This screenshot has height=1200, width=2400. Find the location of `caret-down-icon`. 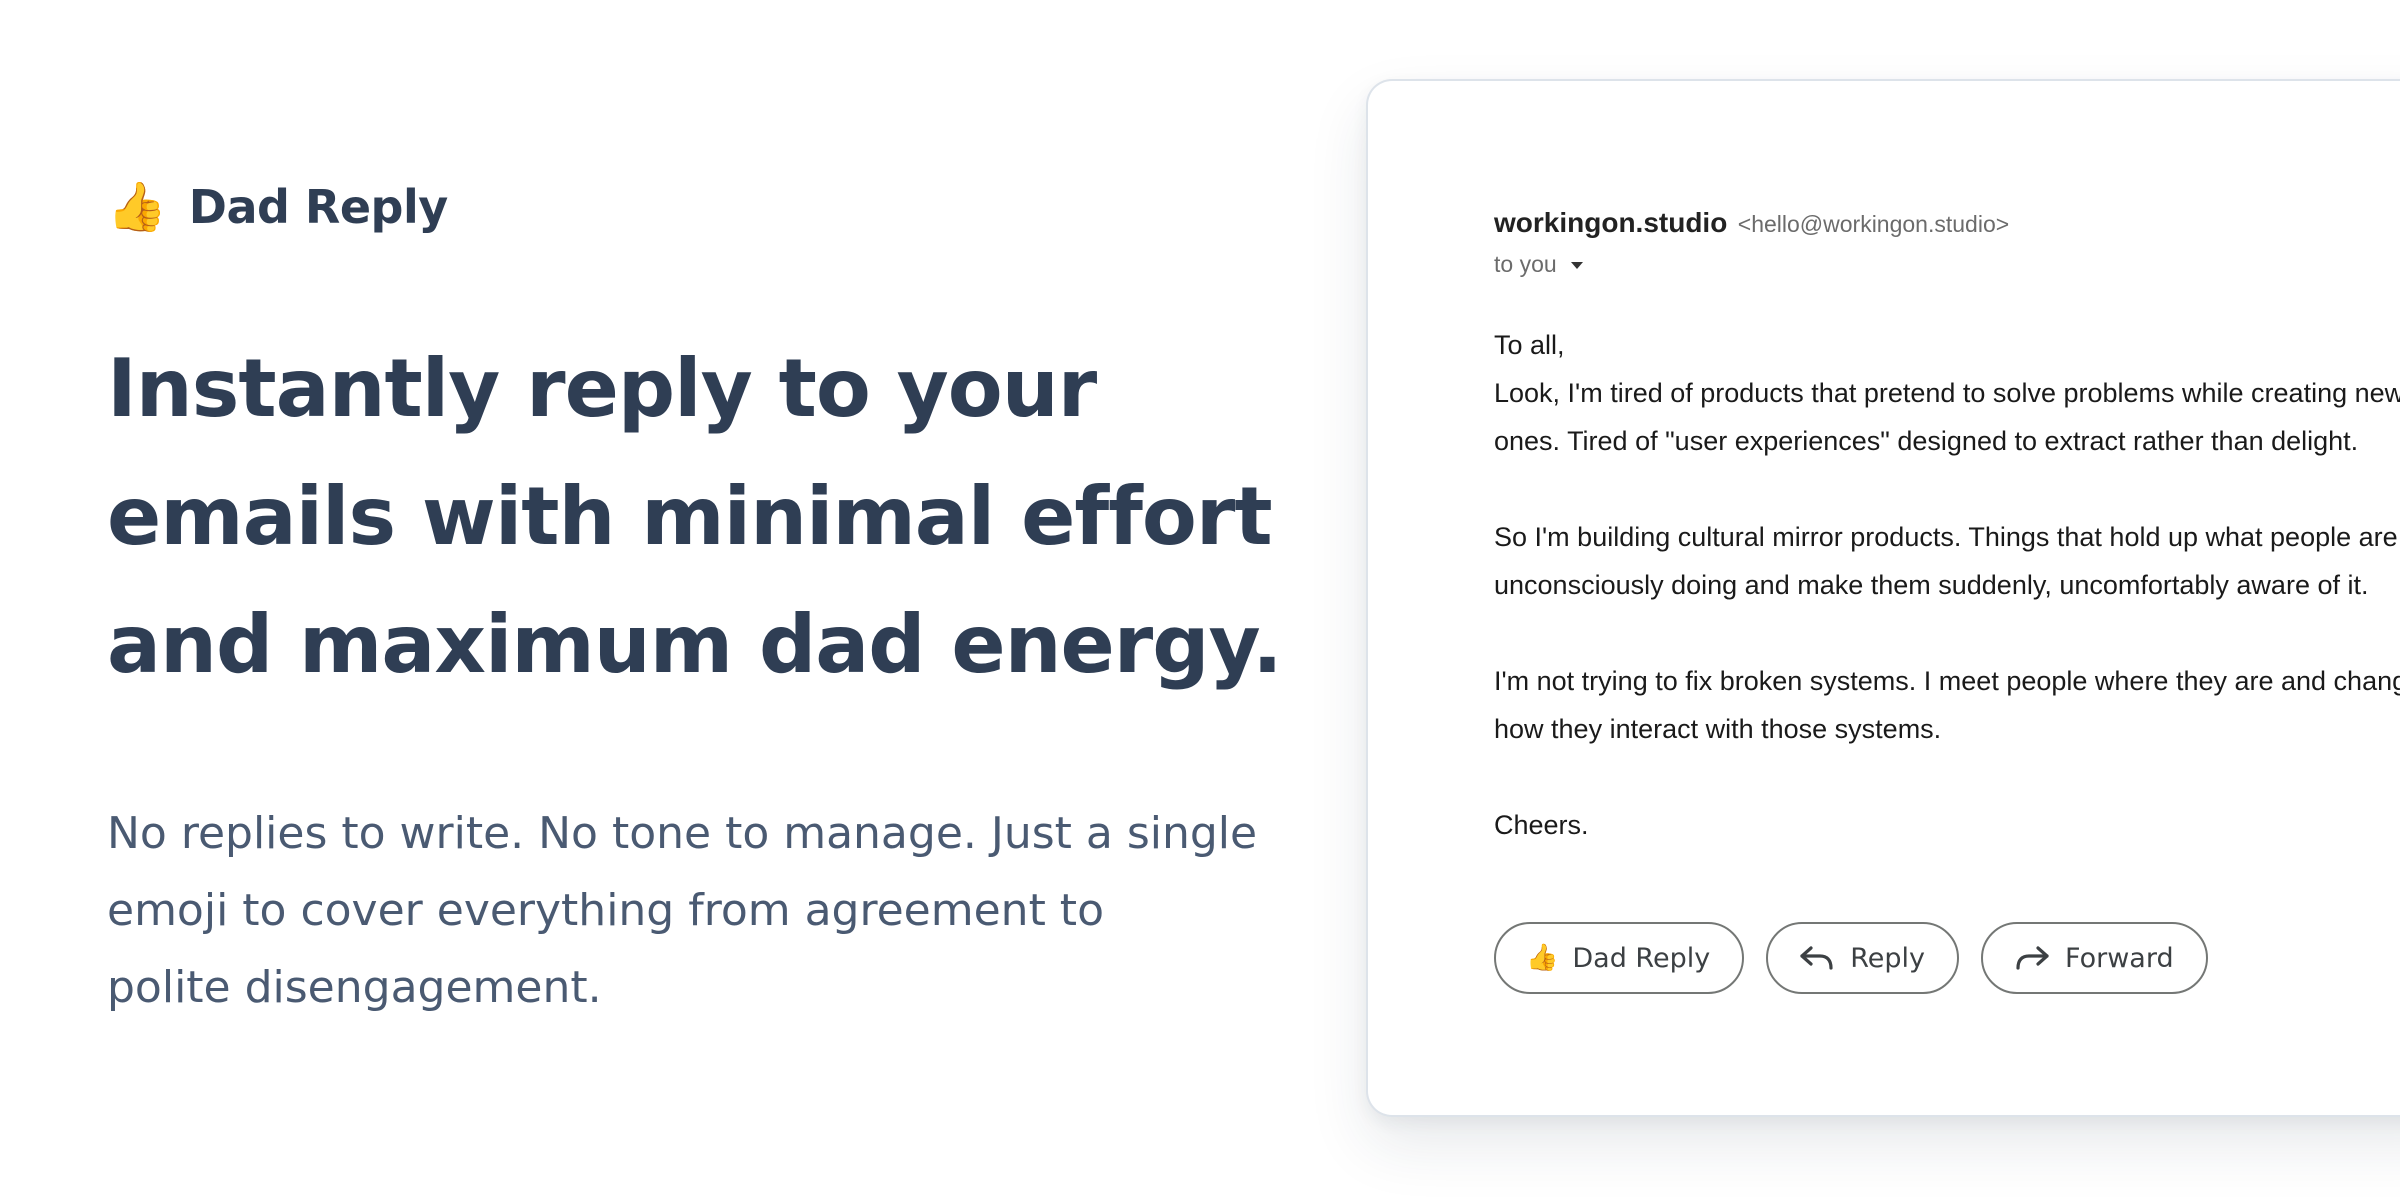

caret-down-icon is located at coordinates (1576, 265).